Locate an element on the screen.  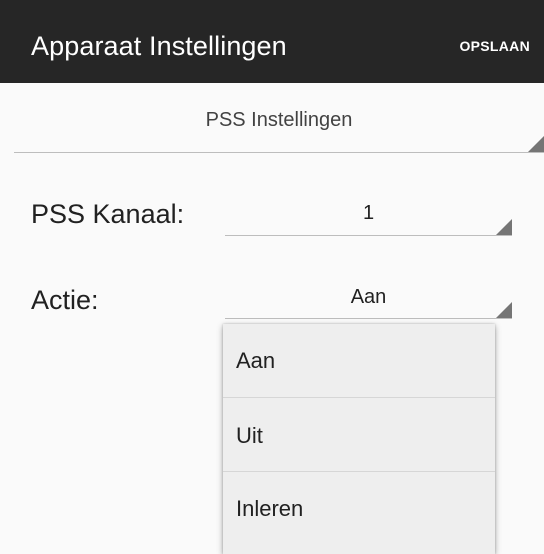
section-spinner: PSS Instellingen is located at coordinates (279, 124).